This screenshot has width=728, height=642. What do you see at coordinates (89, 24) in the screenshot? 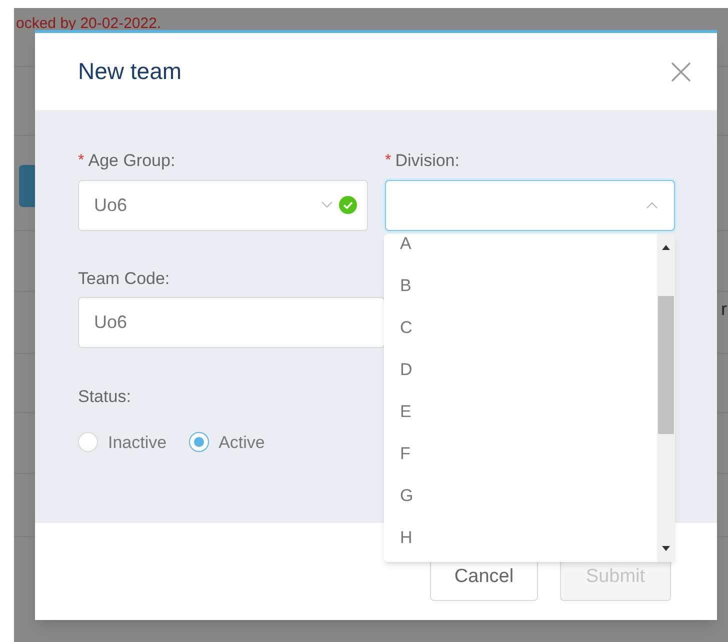
I see `notice-text: ocked by 20-02-2022.` at bounding box center [89, 24].